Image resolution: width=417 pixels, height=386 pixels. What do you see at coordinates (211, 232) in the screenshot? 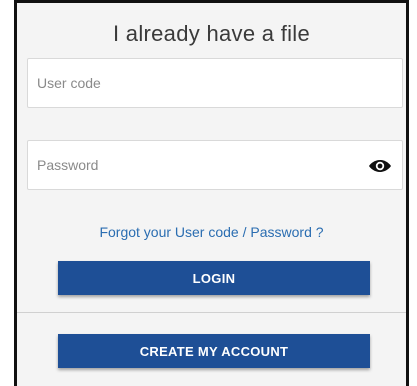
I see `forgot-credentials-link: Forgot your User code / Password ?` at bounding box center [211, 232].